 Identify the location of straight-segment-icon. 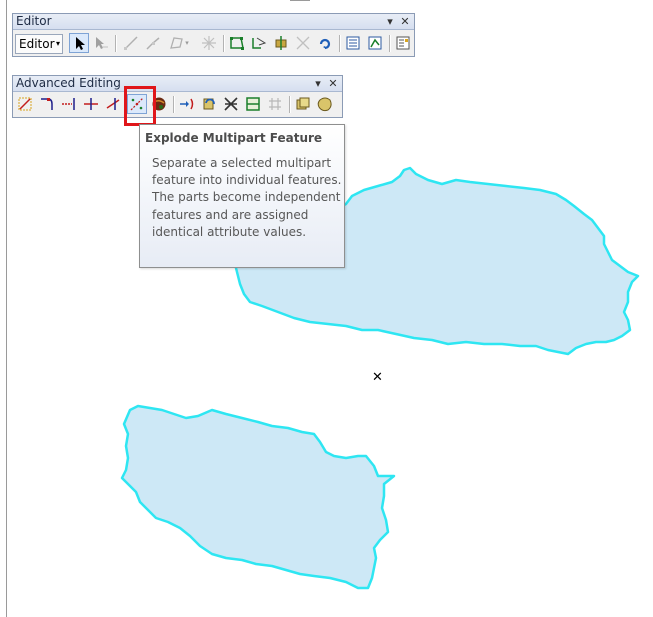
(131, 43).